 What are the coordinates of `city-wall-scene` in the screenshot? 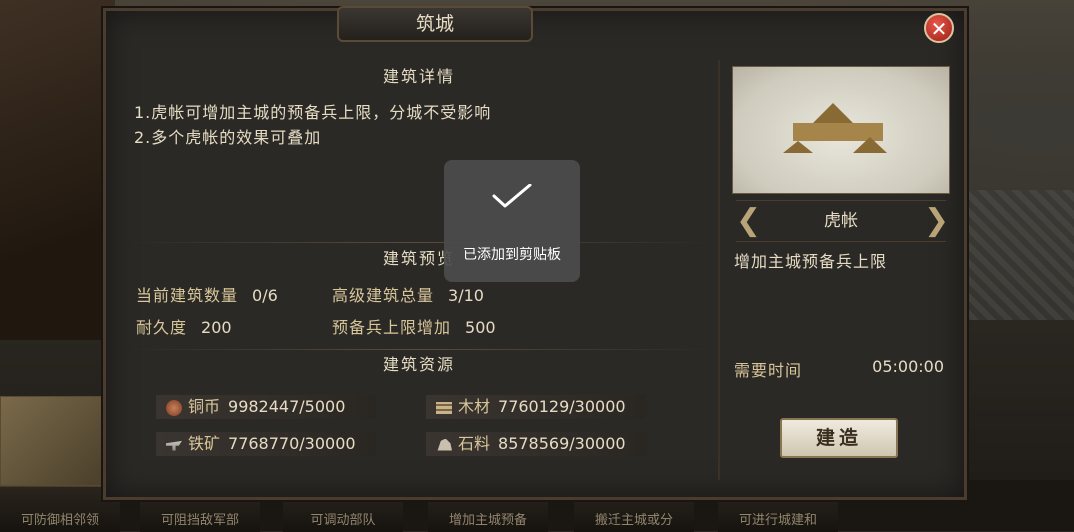 It's located at (1014, 255).